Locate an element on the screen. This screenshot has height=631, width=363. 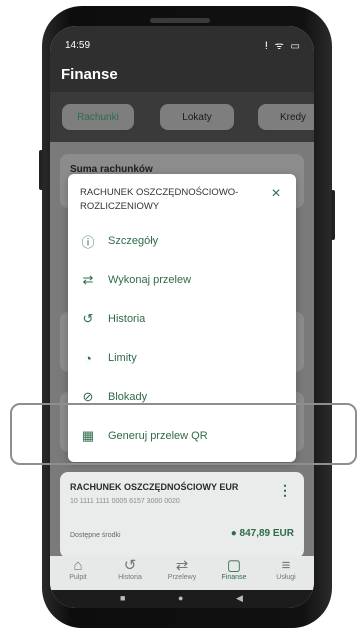
system-navigation-bar: ■ ● ◀ is located at coordinates (182, 599).